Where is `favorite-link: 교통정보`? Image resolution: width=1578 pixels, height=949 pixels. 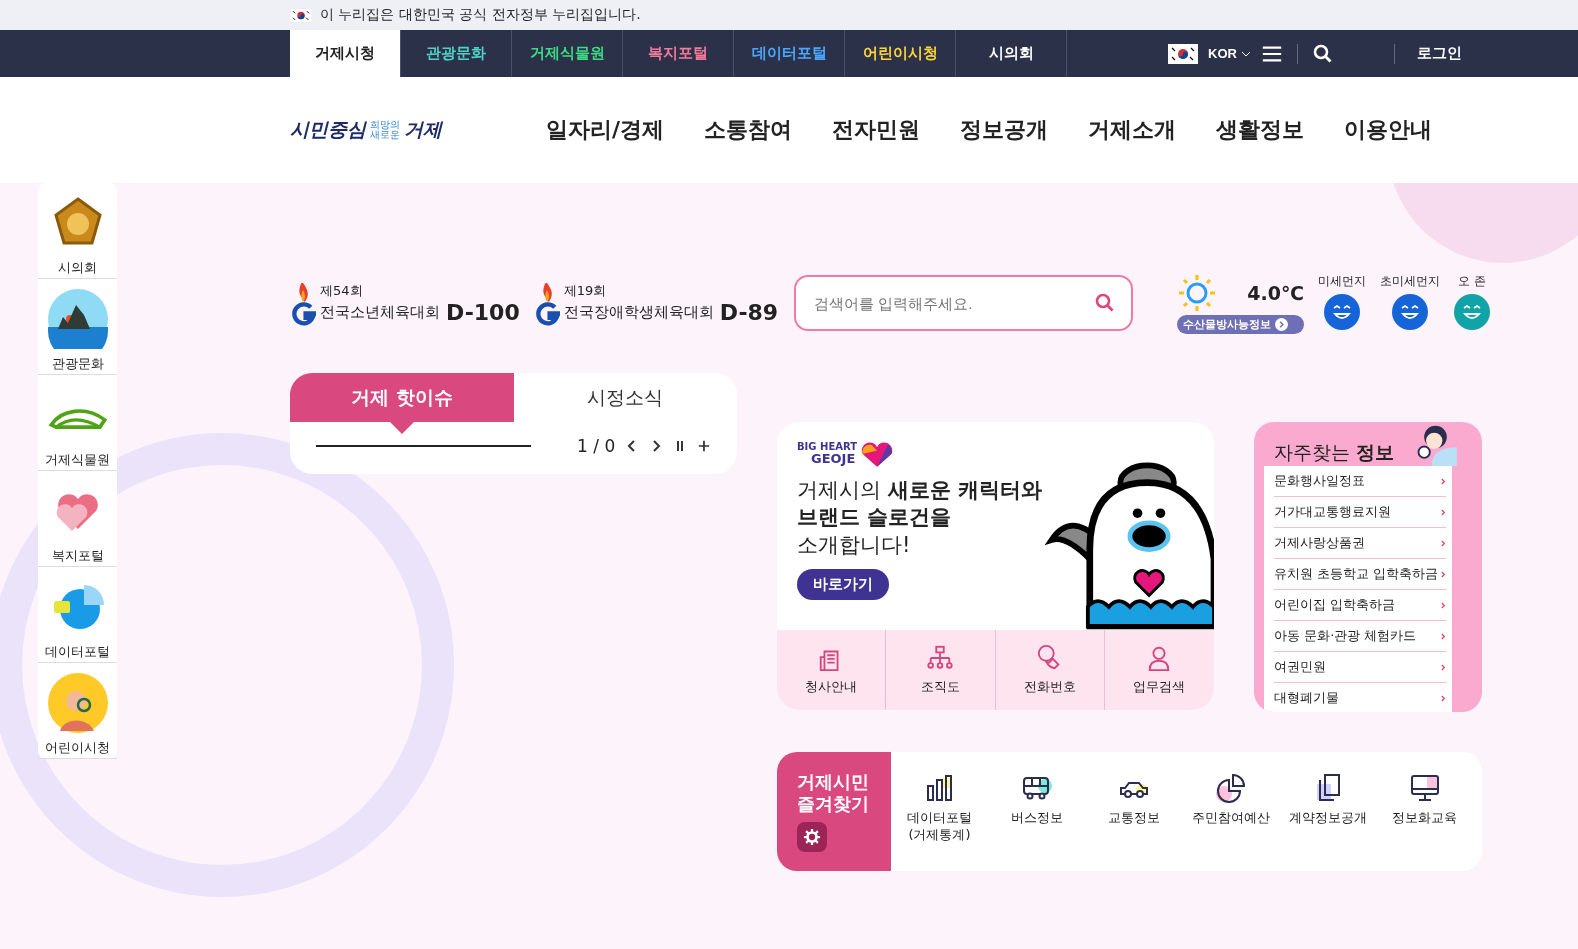
favorite-link: 교통정보 is located at coordinates (1133, 799).